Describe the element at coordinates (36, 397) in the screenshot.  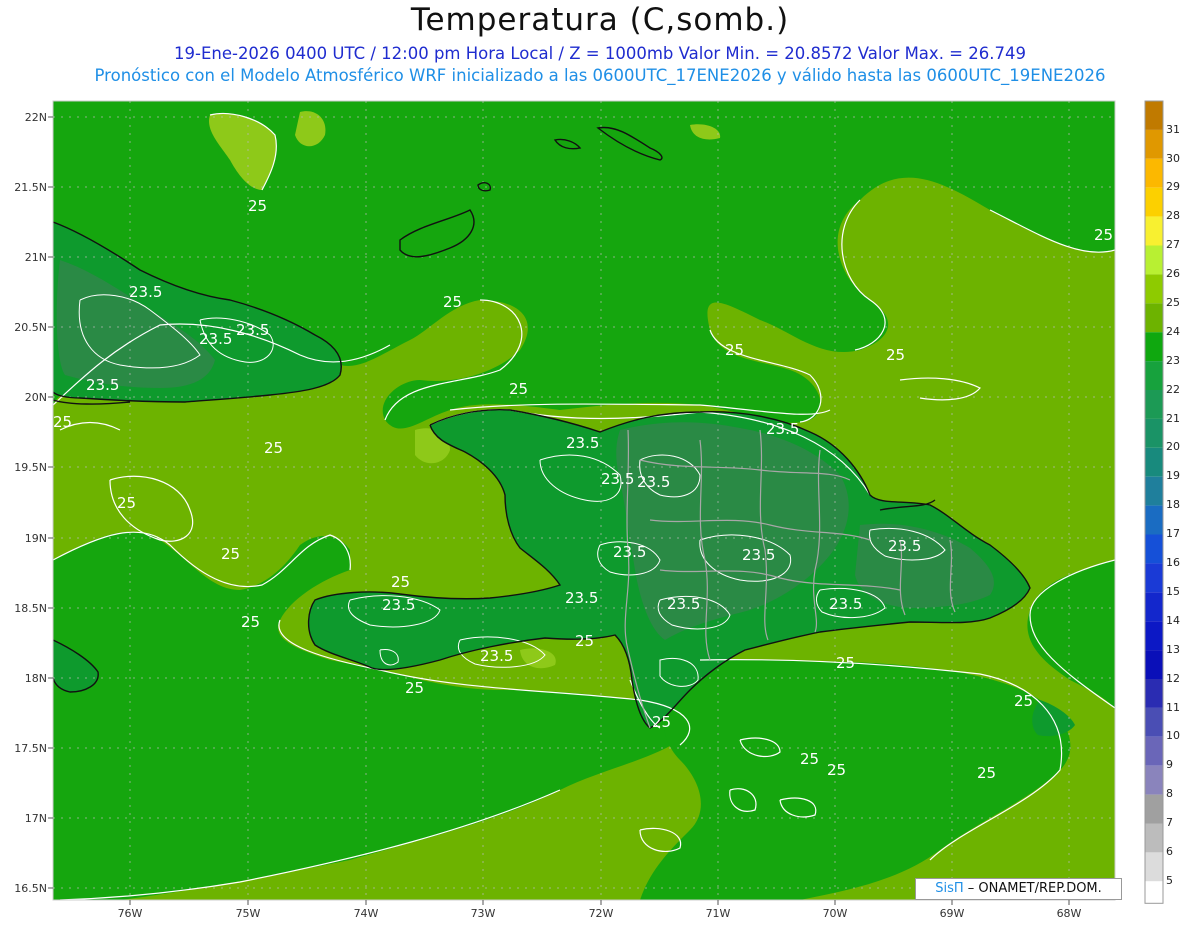
I see `lat-label: 20N` at that location.